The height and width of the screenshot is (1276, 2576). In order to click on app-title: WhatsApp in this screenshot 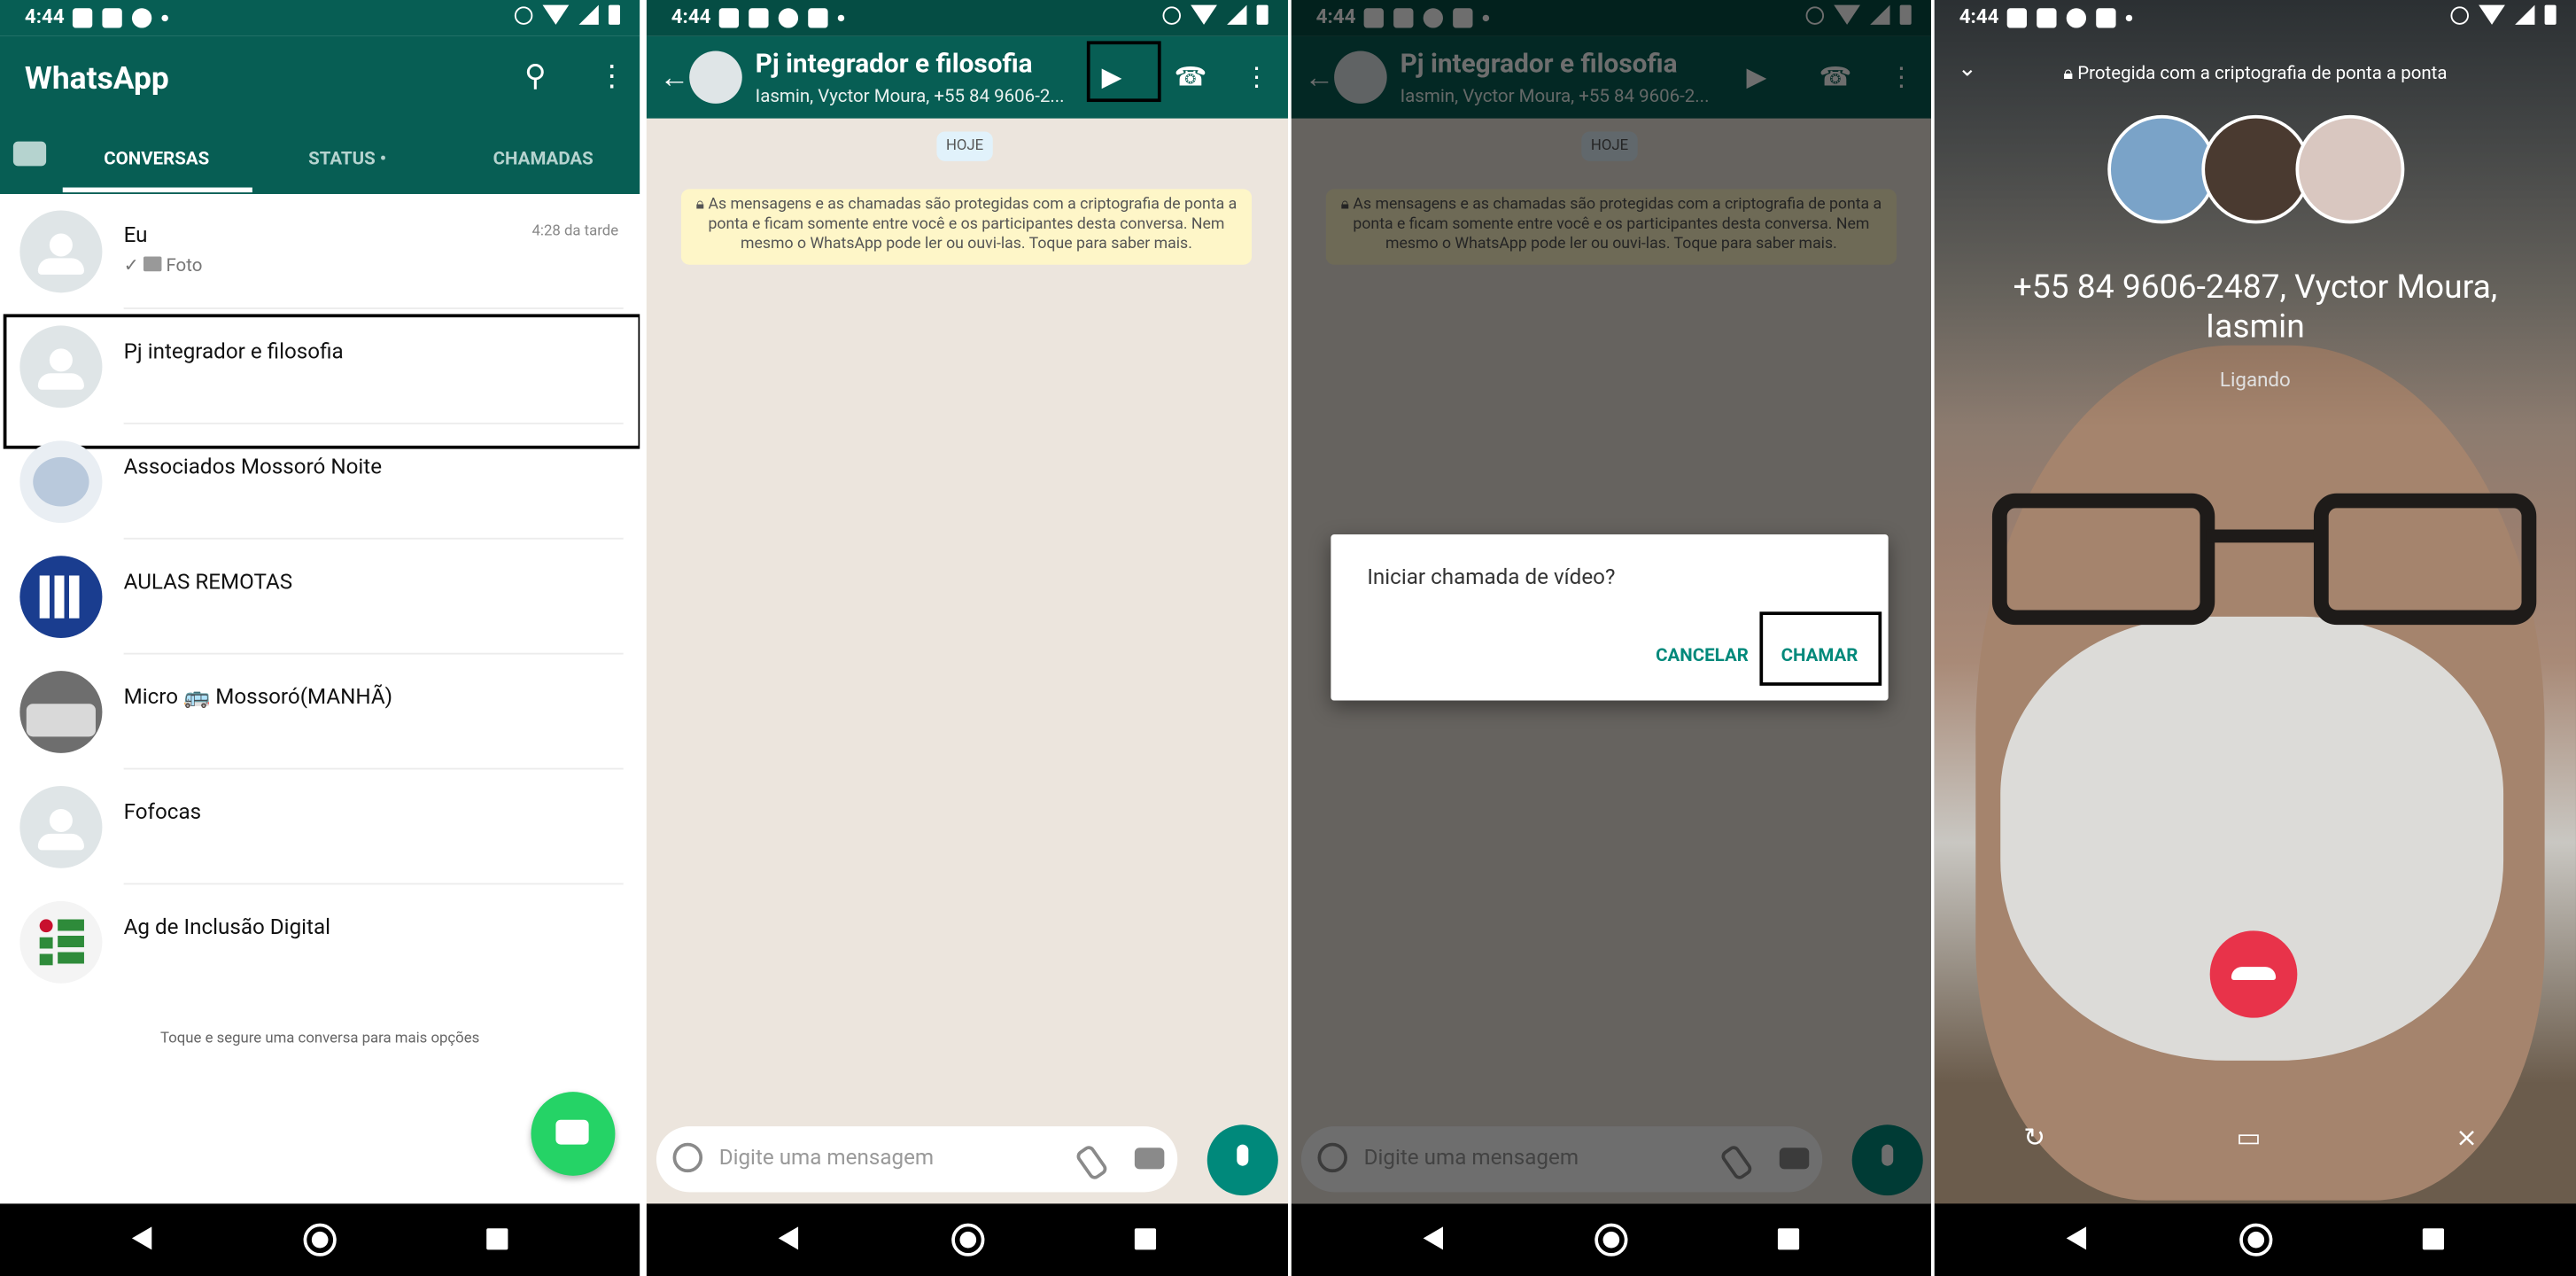, I will do `click(96, 77)`.